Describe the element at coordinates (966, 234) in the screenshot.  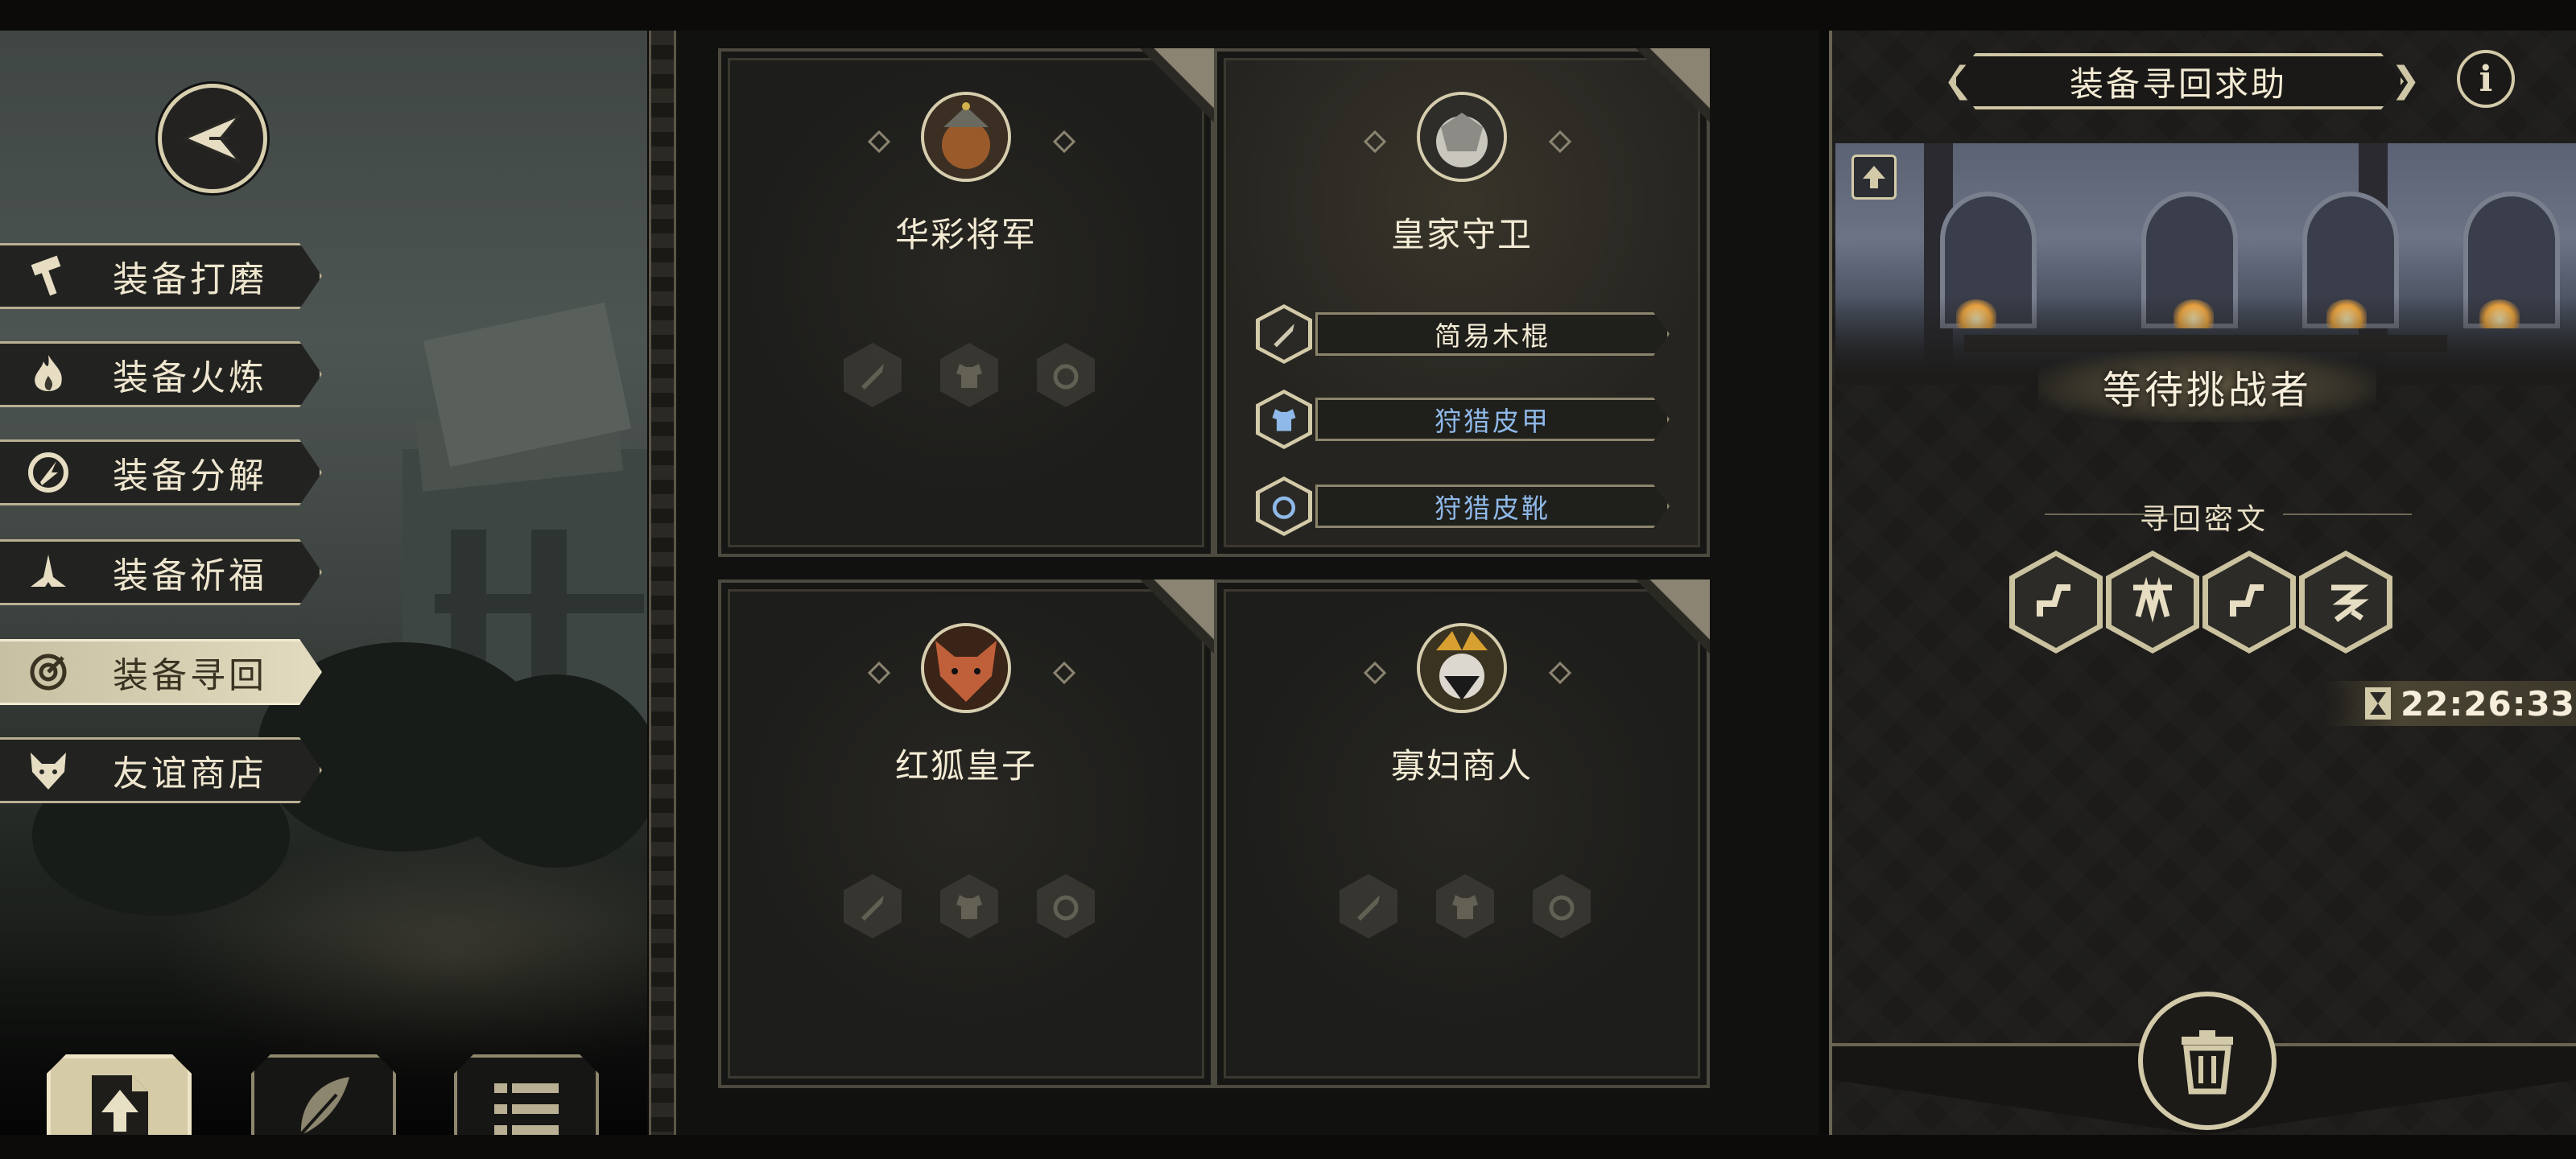
I see `character-name: 华彩将军` at that location.